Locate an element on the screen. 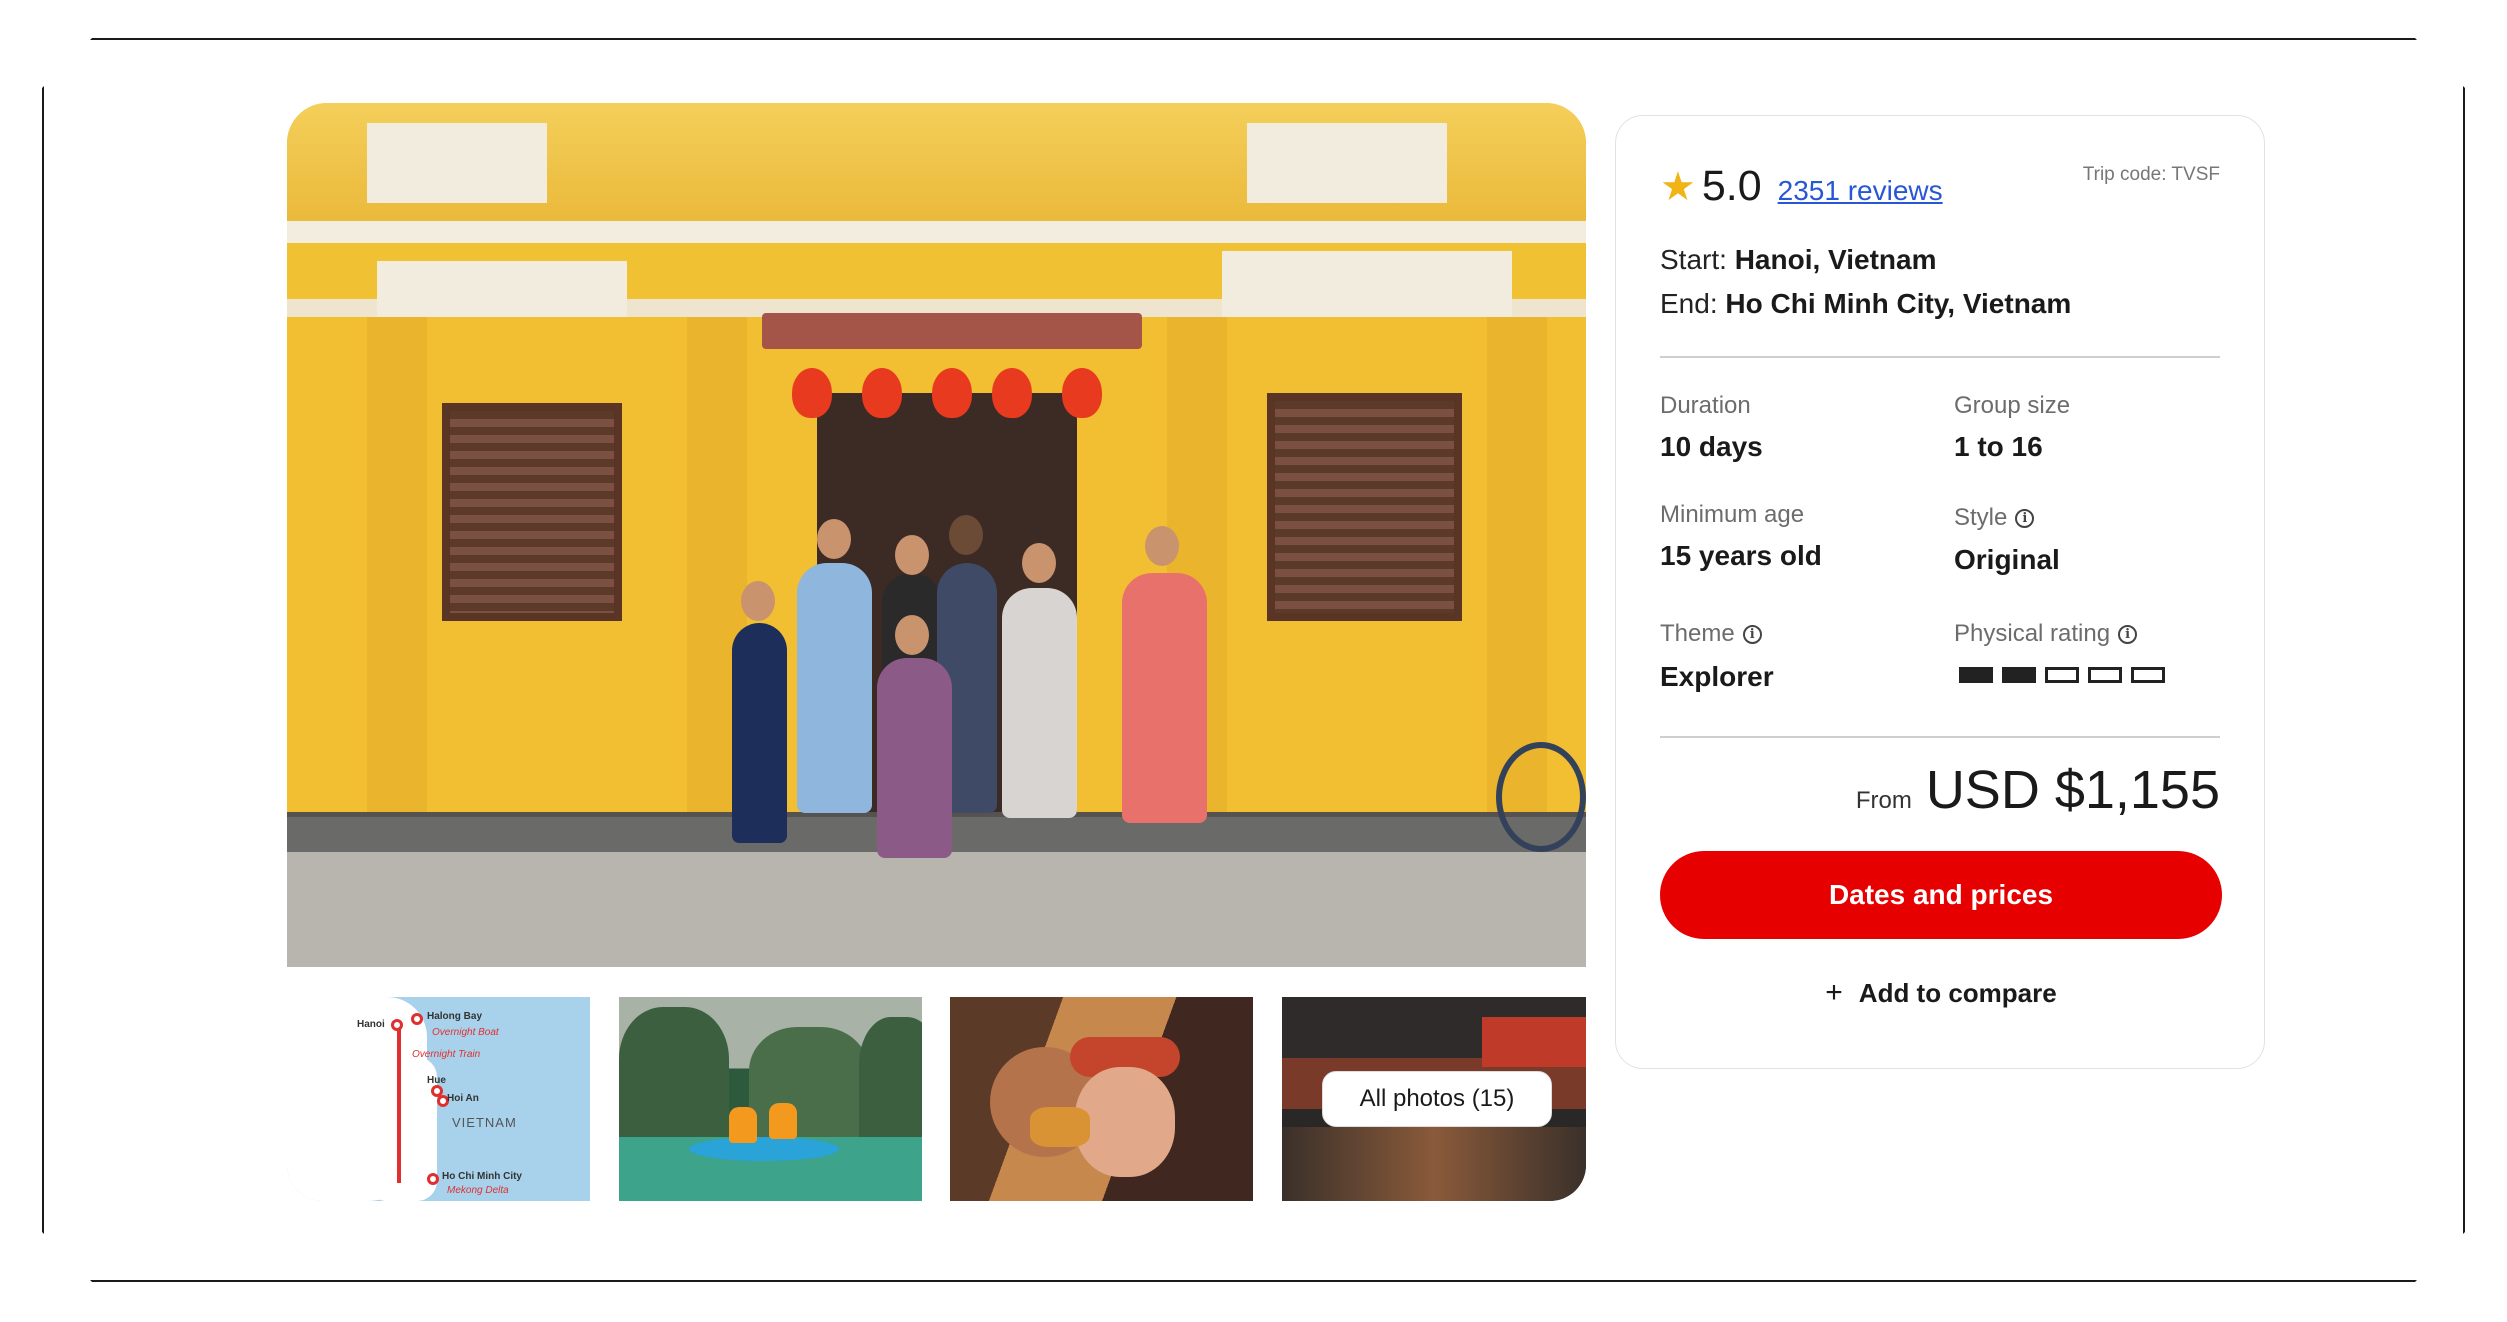 This screenshot has width=2507, height=1322. physical-rating-label-text: Physical rating is located at coordinates (2032, 633).